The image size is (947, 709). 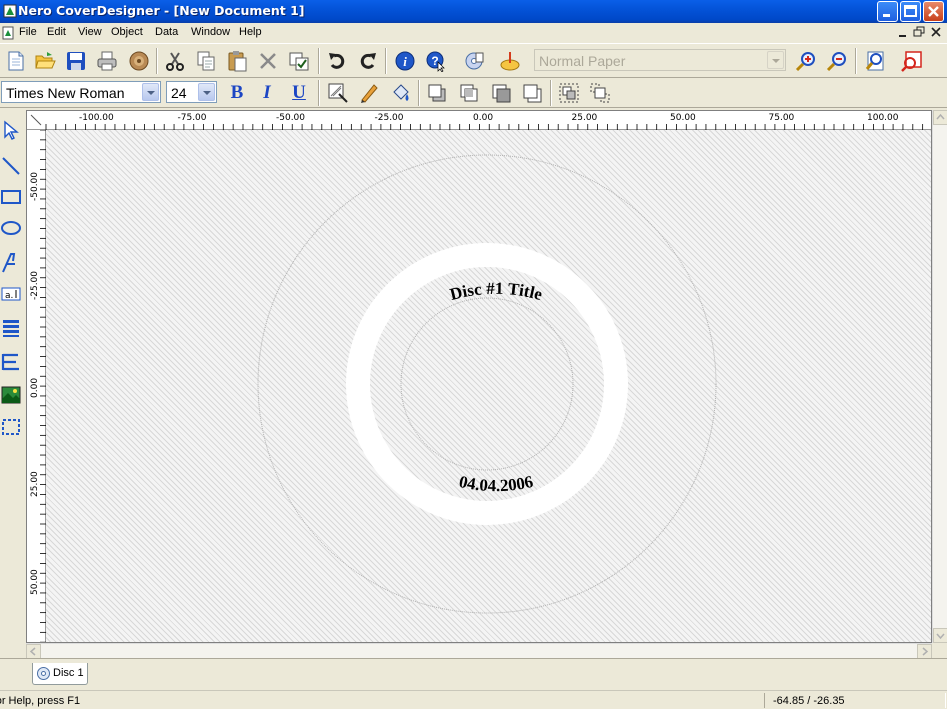 What do you see at coordinates (496, 291) in the screenshot?
I see `disc-title-text: Disc #1 Title` at bounding box center [496, 291].